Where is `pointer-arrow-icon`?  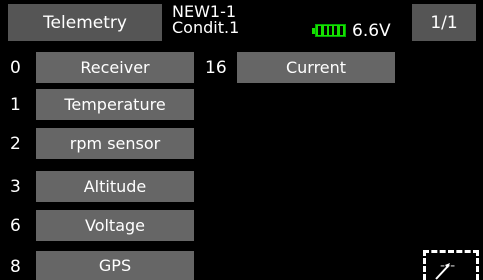
pointer-arrow-icon is located at coordinates (442, 271).